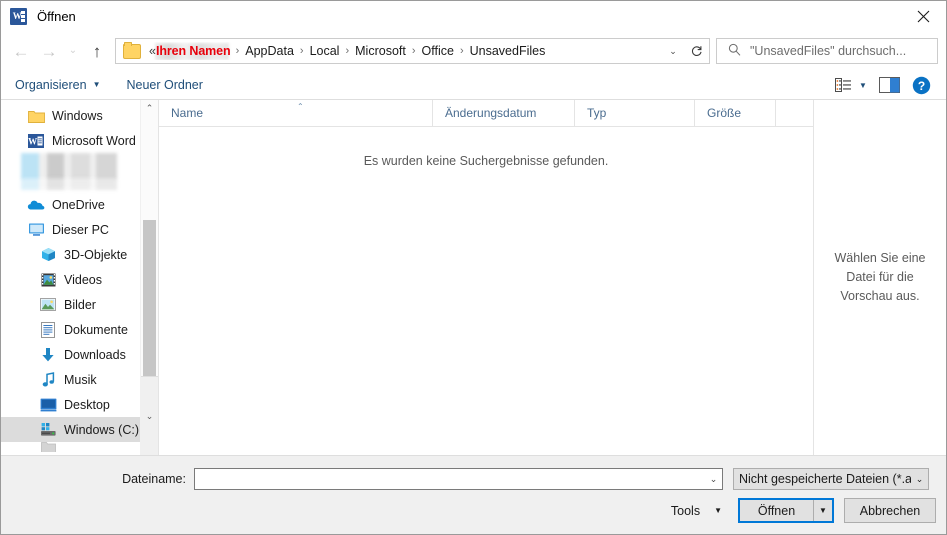  I want to click on scroll-down-button: chevron-down-icon⌄, so click(149, 415).